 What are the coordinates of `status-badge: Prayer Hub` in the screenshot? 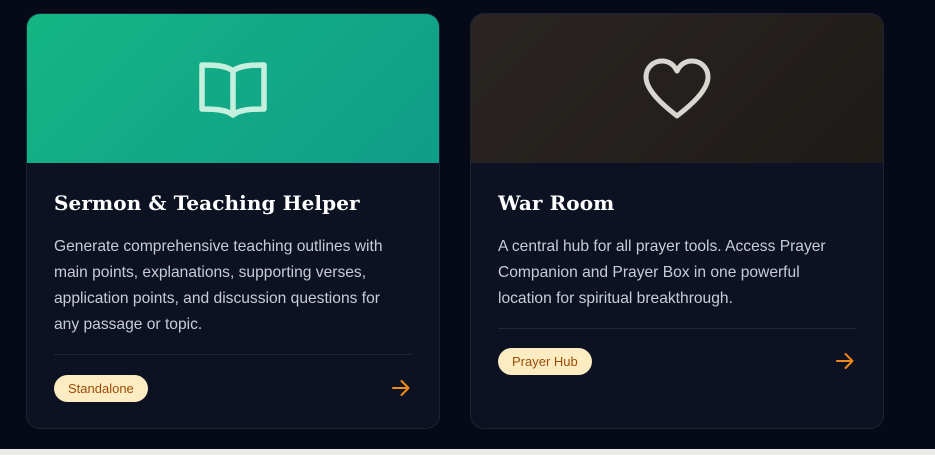 It's located at (545, 361).